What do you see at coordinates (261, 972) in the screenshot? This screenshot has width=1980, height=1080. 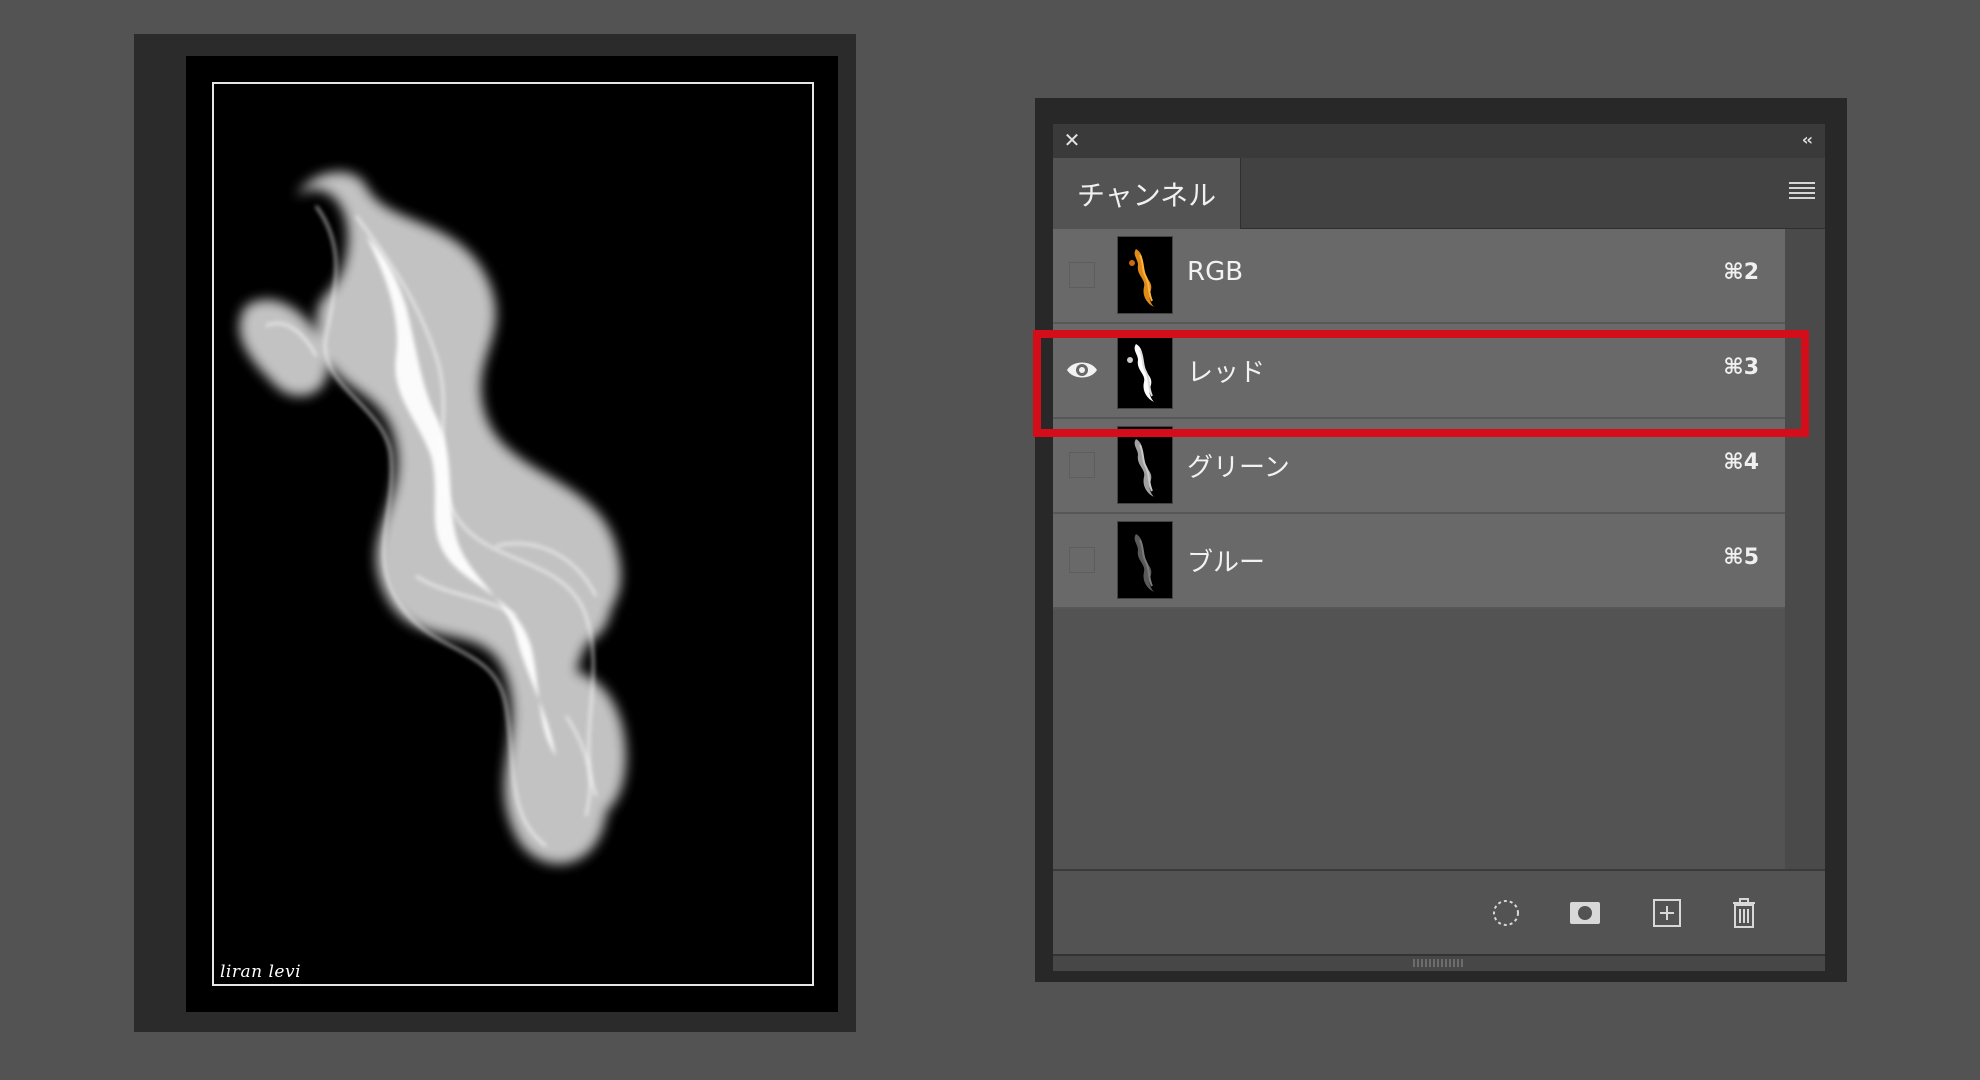 I see `signature-text: liran levi` at bounding box center [261, 972].